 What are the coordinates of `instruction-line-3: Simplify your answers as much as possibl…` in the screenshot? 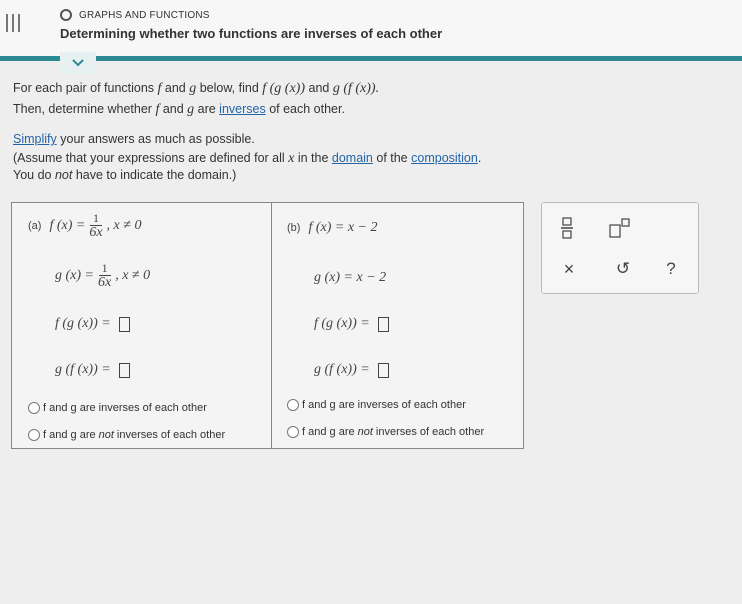 It's located at (134, 139).